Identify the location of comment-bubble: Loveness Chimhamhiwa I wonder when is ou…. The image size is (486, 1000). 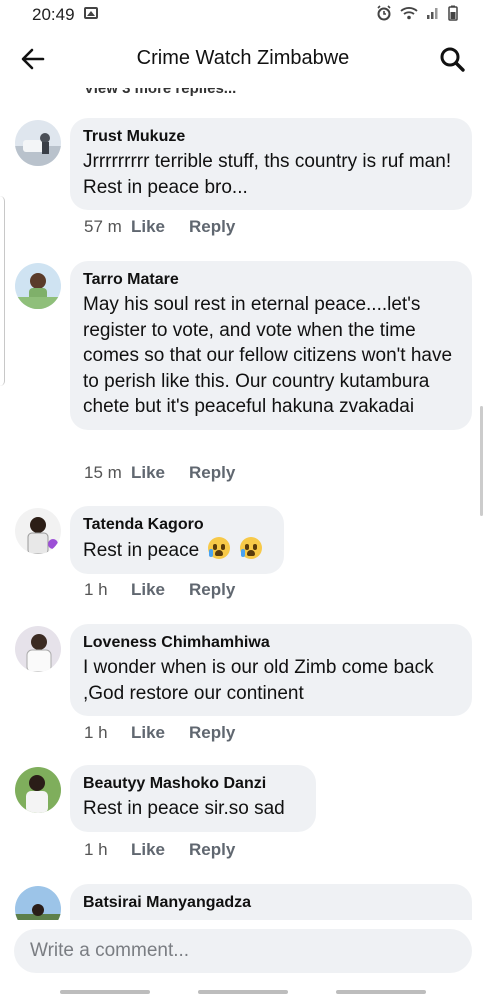
(271, 670).